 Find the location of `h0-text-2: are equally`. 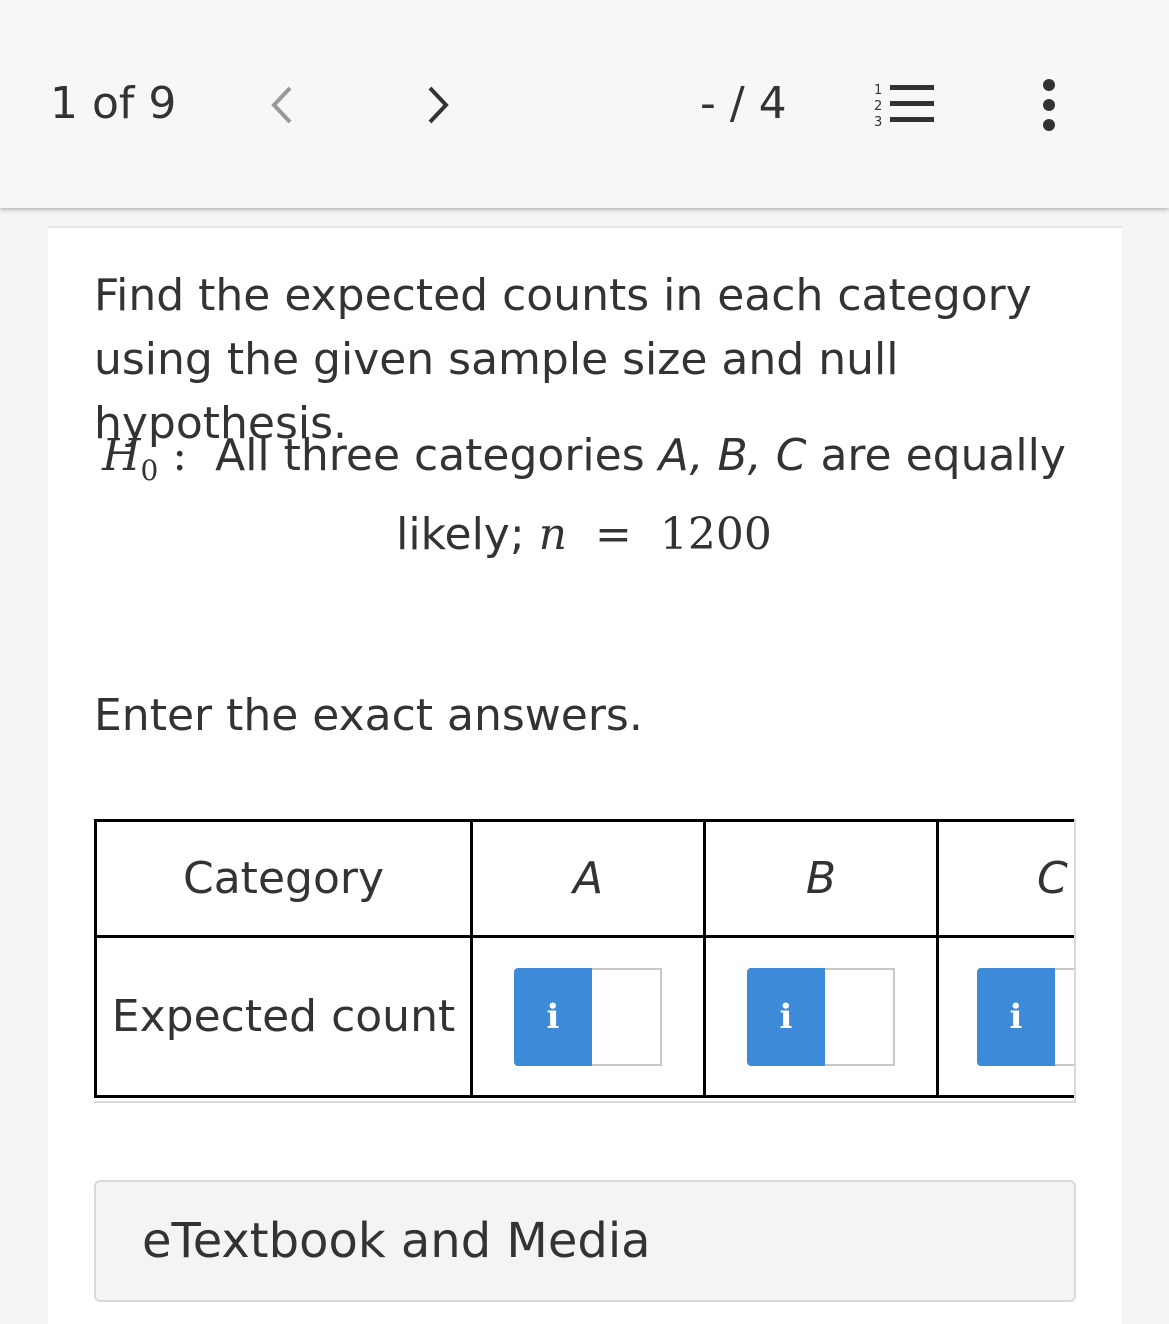

h0-text-2: are equally is located at coordinates (943, 455).